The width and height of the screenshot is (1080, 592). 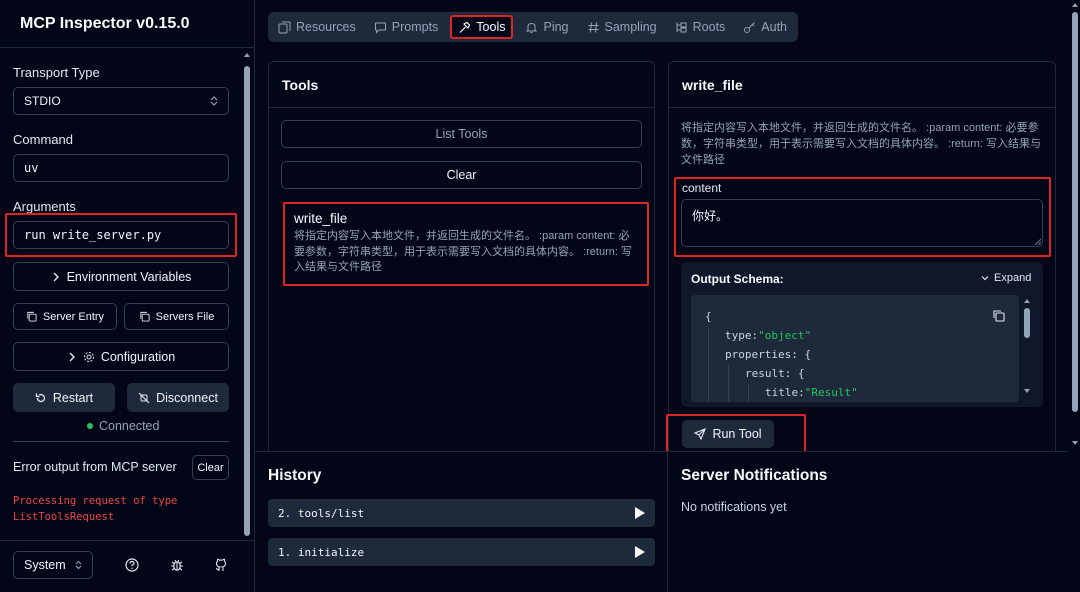 I want to click on tree-icon, so click(x=681, y=27).